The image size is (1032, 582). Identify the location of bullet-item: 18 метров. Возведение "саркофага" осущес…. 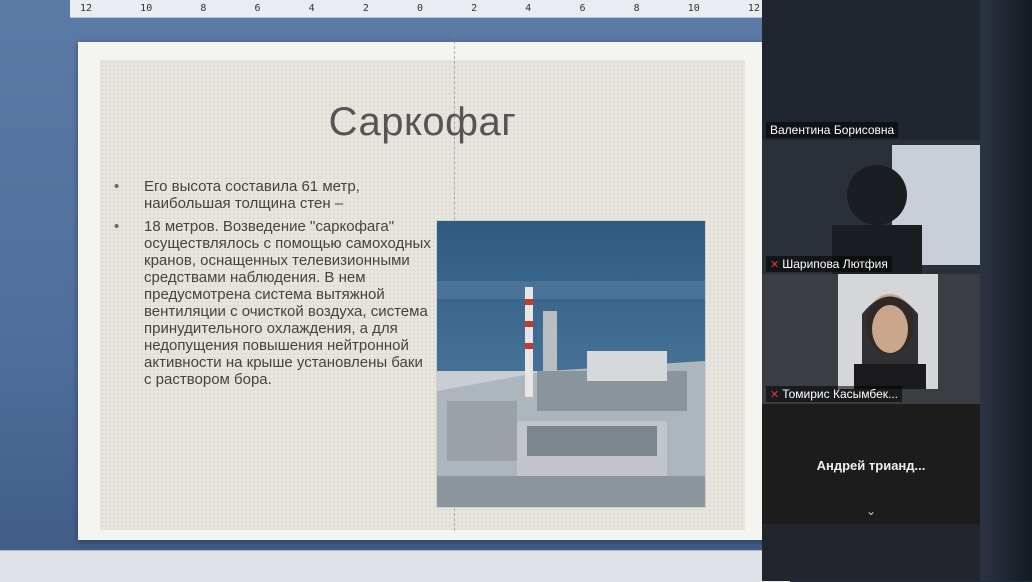
(274, 303).